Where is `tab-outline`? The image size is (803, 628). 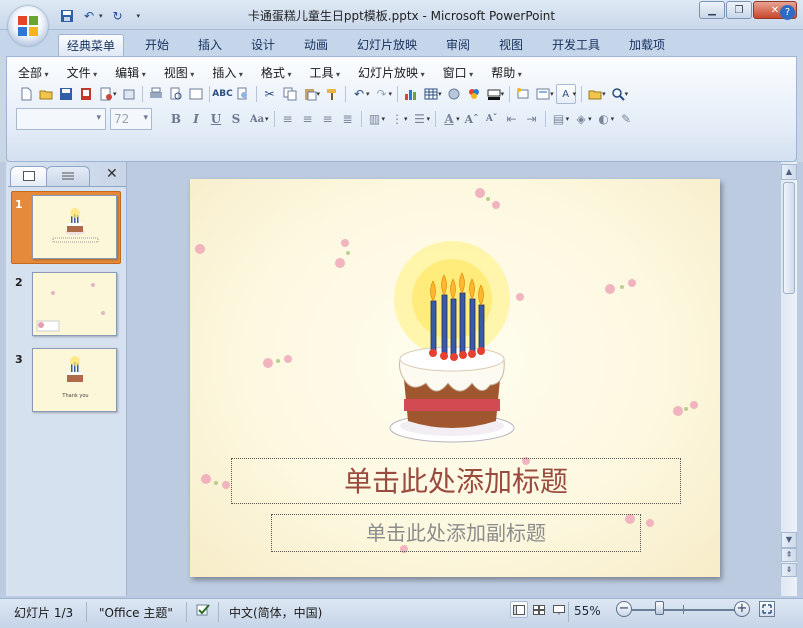
tab-outline is located at coordinates (68, 176).